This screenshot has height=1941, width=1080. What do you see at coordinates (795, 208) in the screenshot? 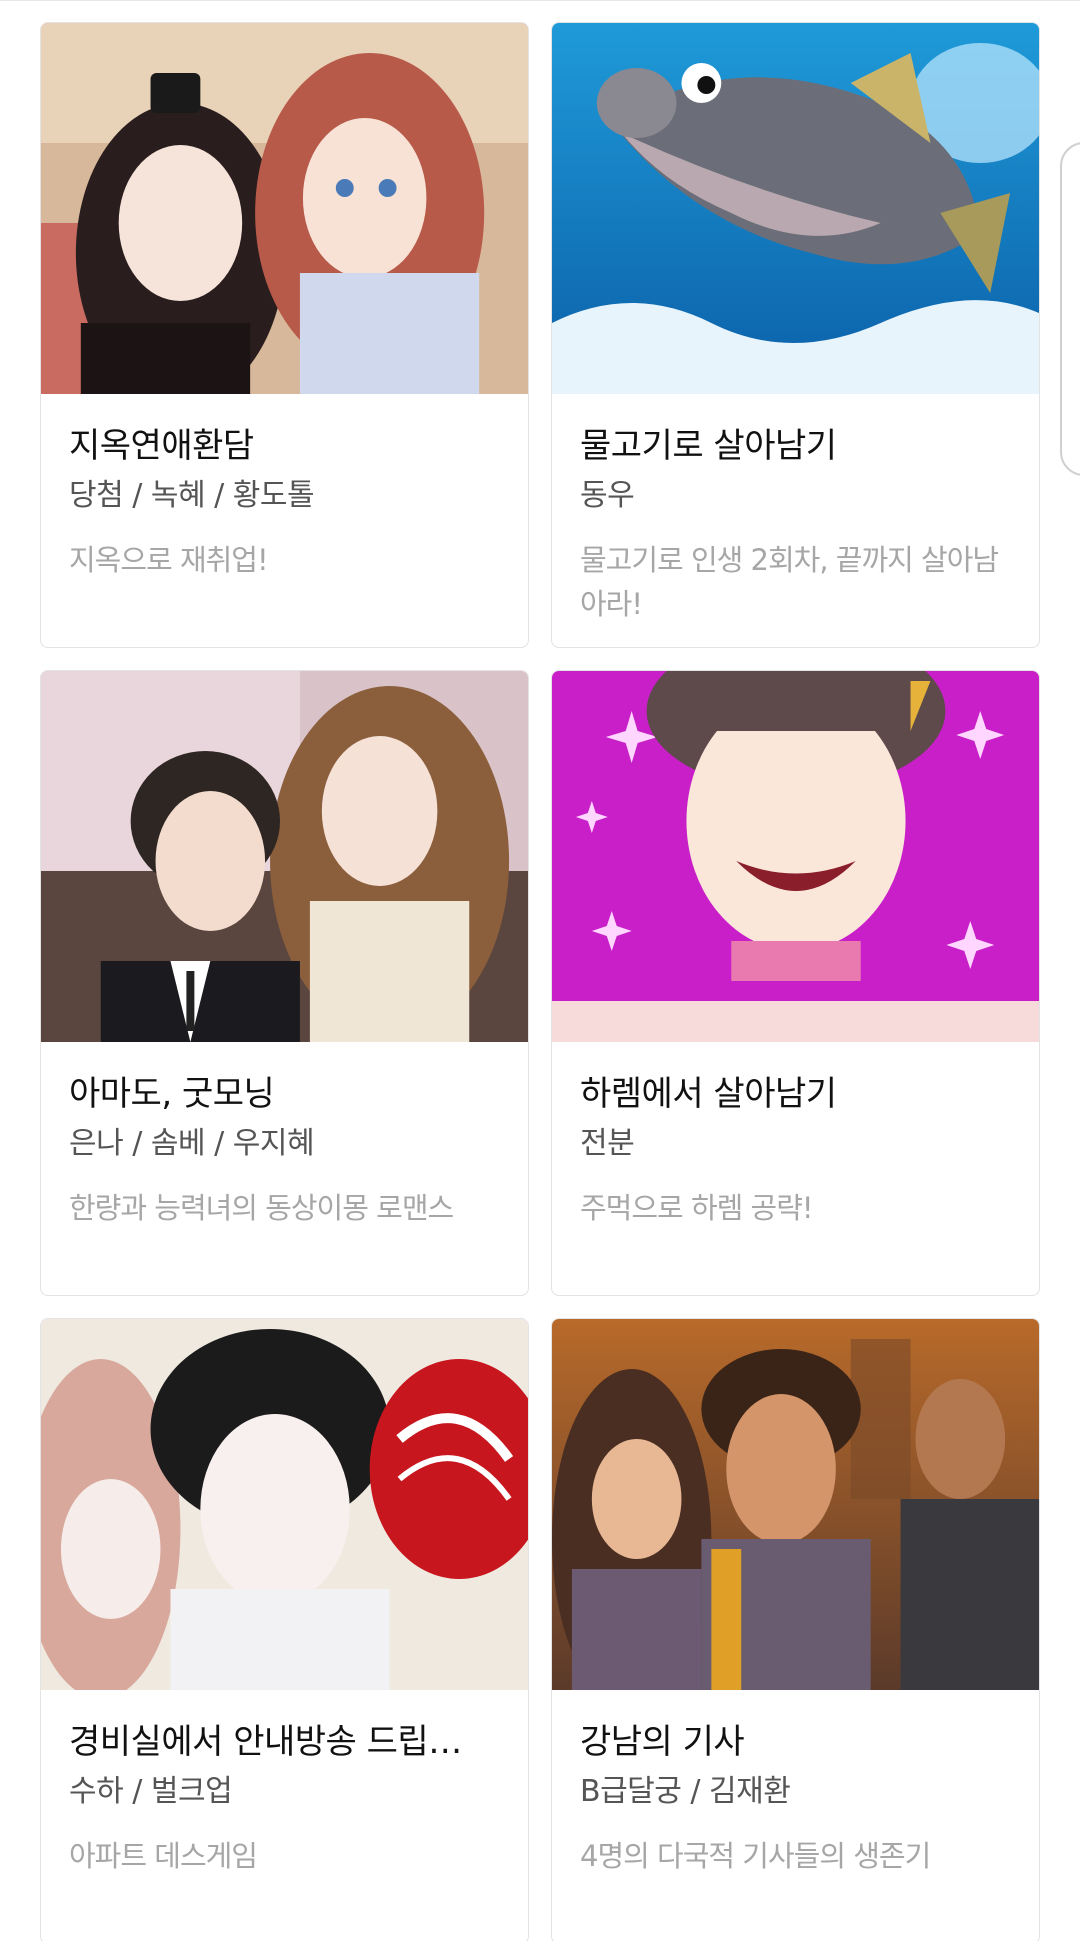
I see `jumping-fish-image` at bounding box center [795, 208].